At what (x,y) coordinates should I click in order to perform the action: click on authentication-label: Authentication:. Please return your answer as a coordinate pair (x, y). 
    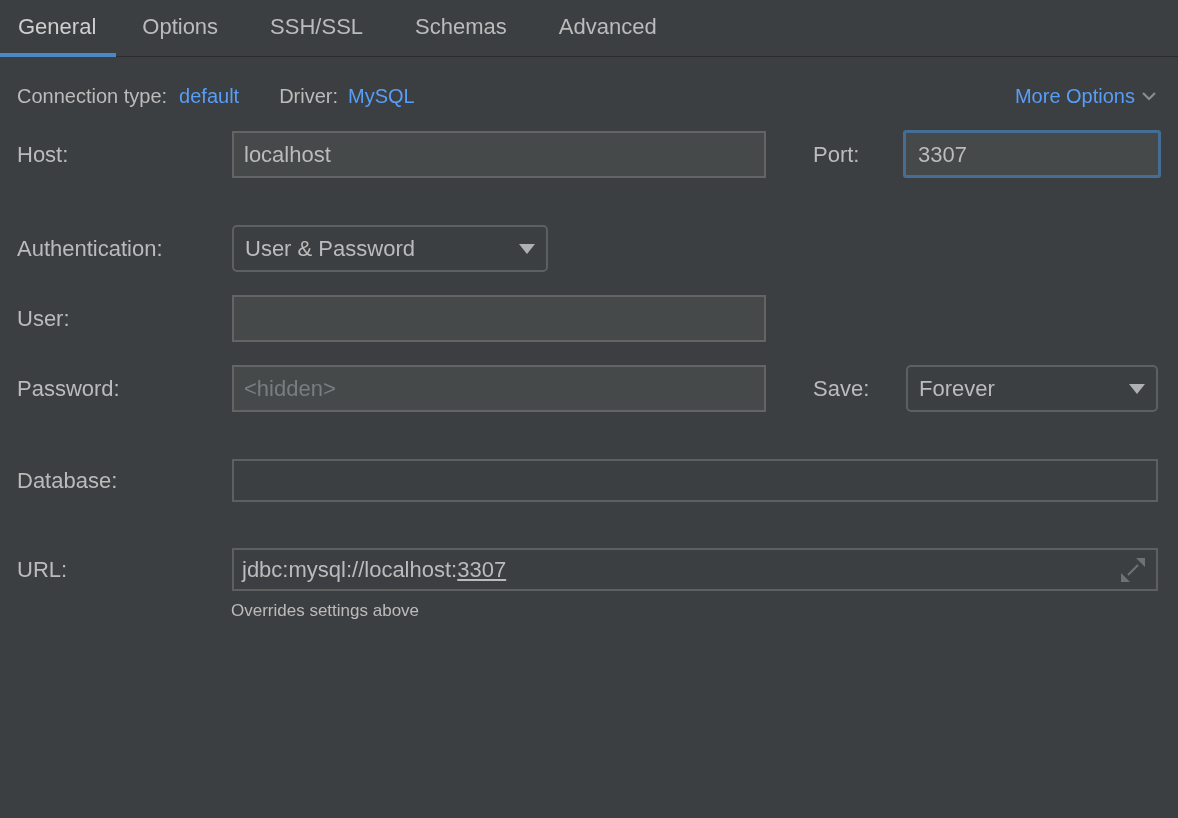
    Looking at the image, I should click on (90, 249).